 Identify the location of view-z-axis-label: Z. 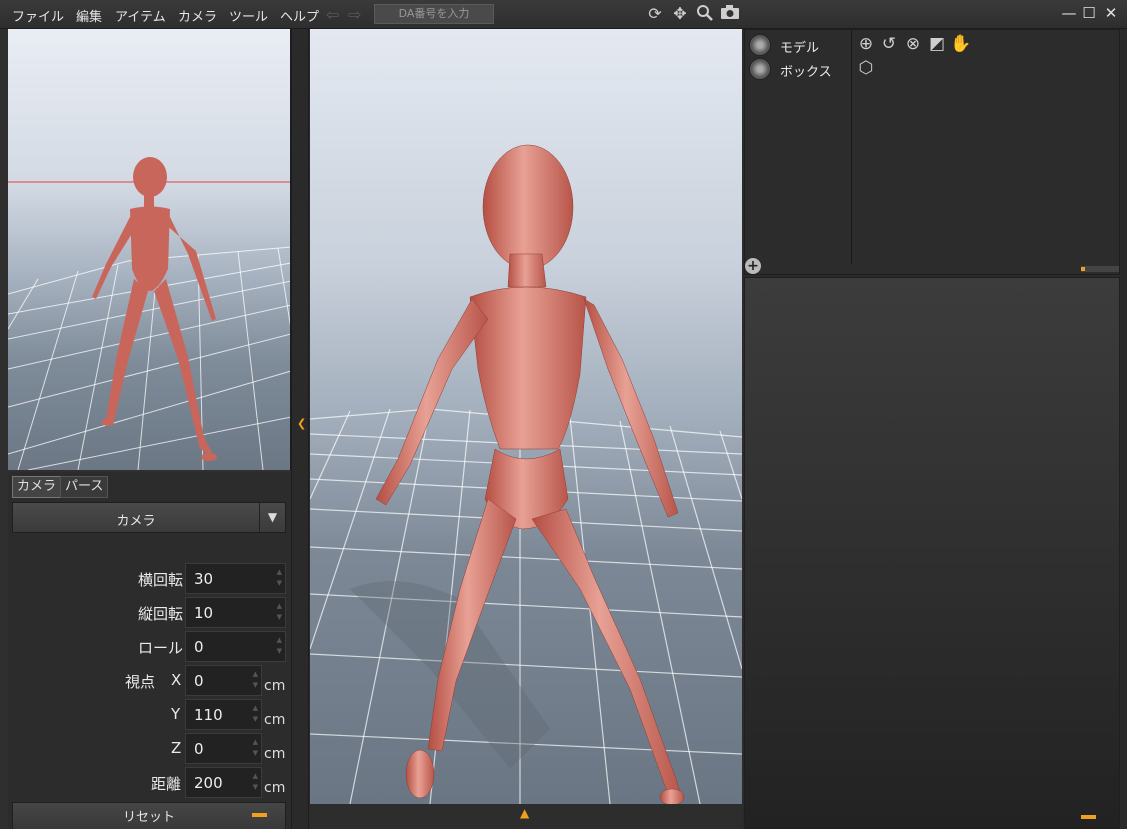
(176, 748).